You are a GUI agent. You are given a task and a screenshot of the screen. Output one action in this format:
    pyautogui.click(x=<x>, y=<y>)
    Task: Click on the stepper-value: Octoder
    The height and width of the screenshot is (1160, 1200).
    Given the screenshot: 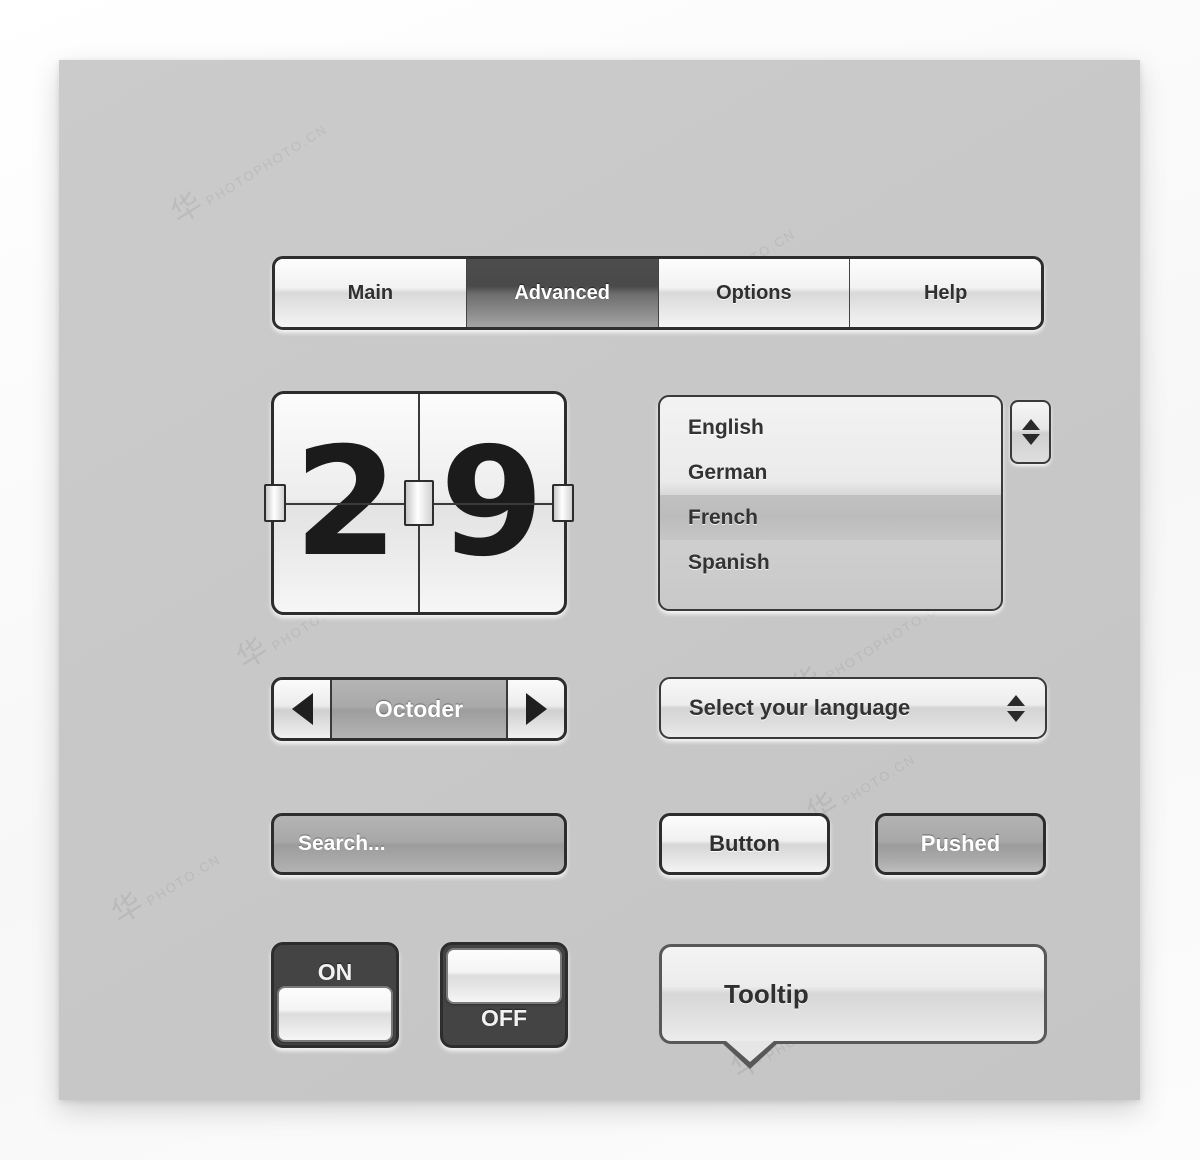 What is the action you would take?
    pyautogui.click(x=419, y=709)
    